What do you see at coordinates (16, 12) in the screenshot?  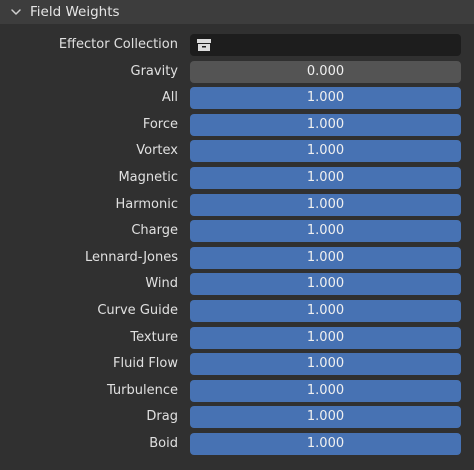 I see `chevron-down-icon` at bounding box center [16, 12].